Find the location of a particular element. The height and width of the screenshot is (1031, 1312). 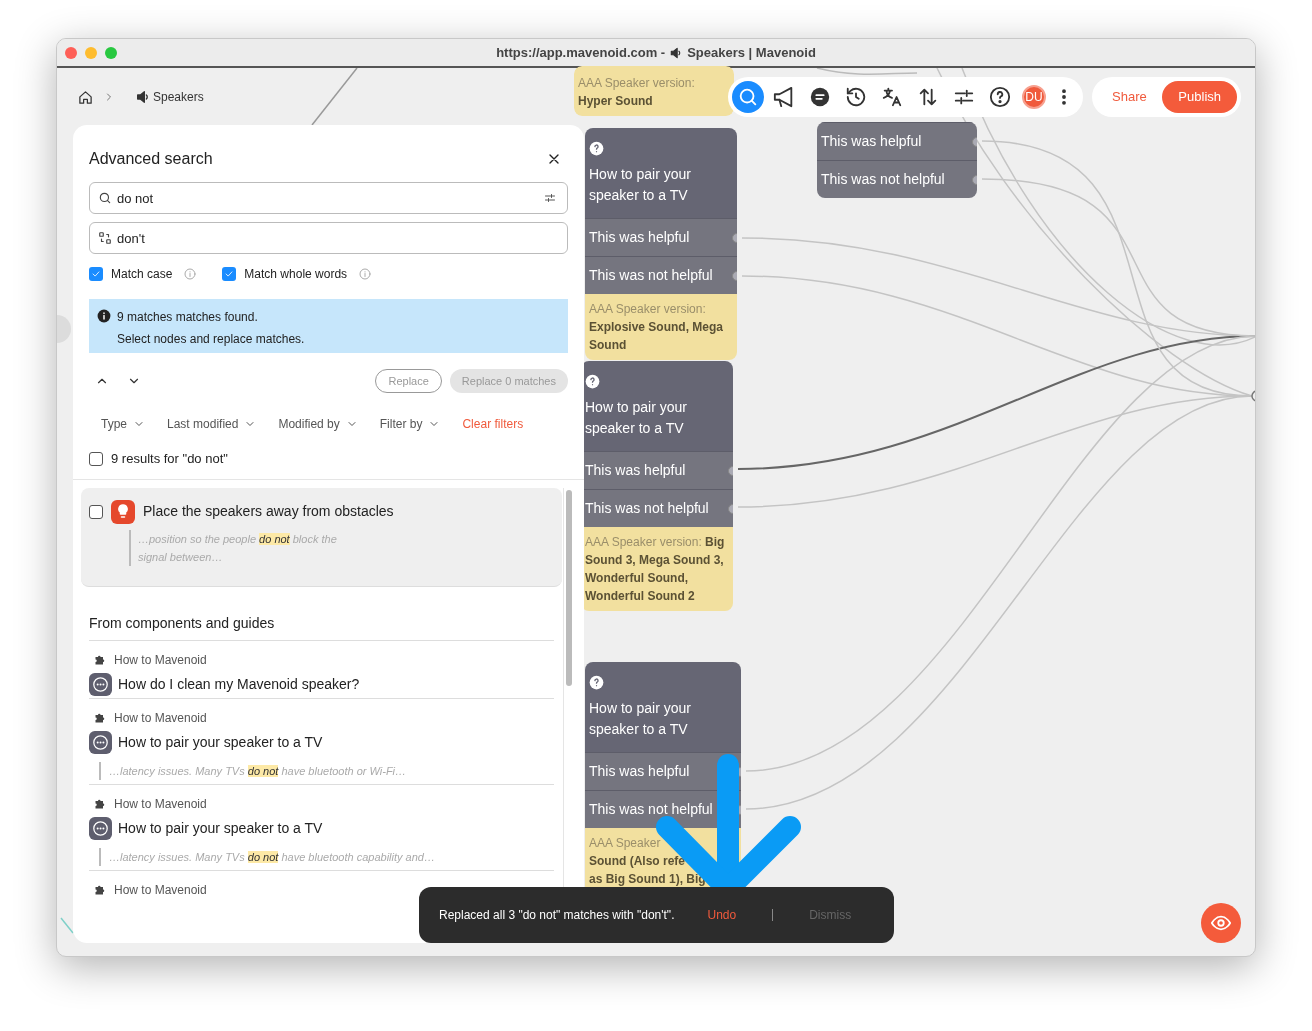

dismiss-button: Dismiss is located at coordinates (830, 915).